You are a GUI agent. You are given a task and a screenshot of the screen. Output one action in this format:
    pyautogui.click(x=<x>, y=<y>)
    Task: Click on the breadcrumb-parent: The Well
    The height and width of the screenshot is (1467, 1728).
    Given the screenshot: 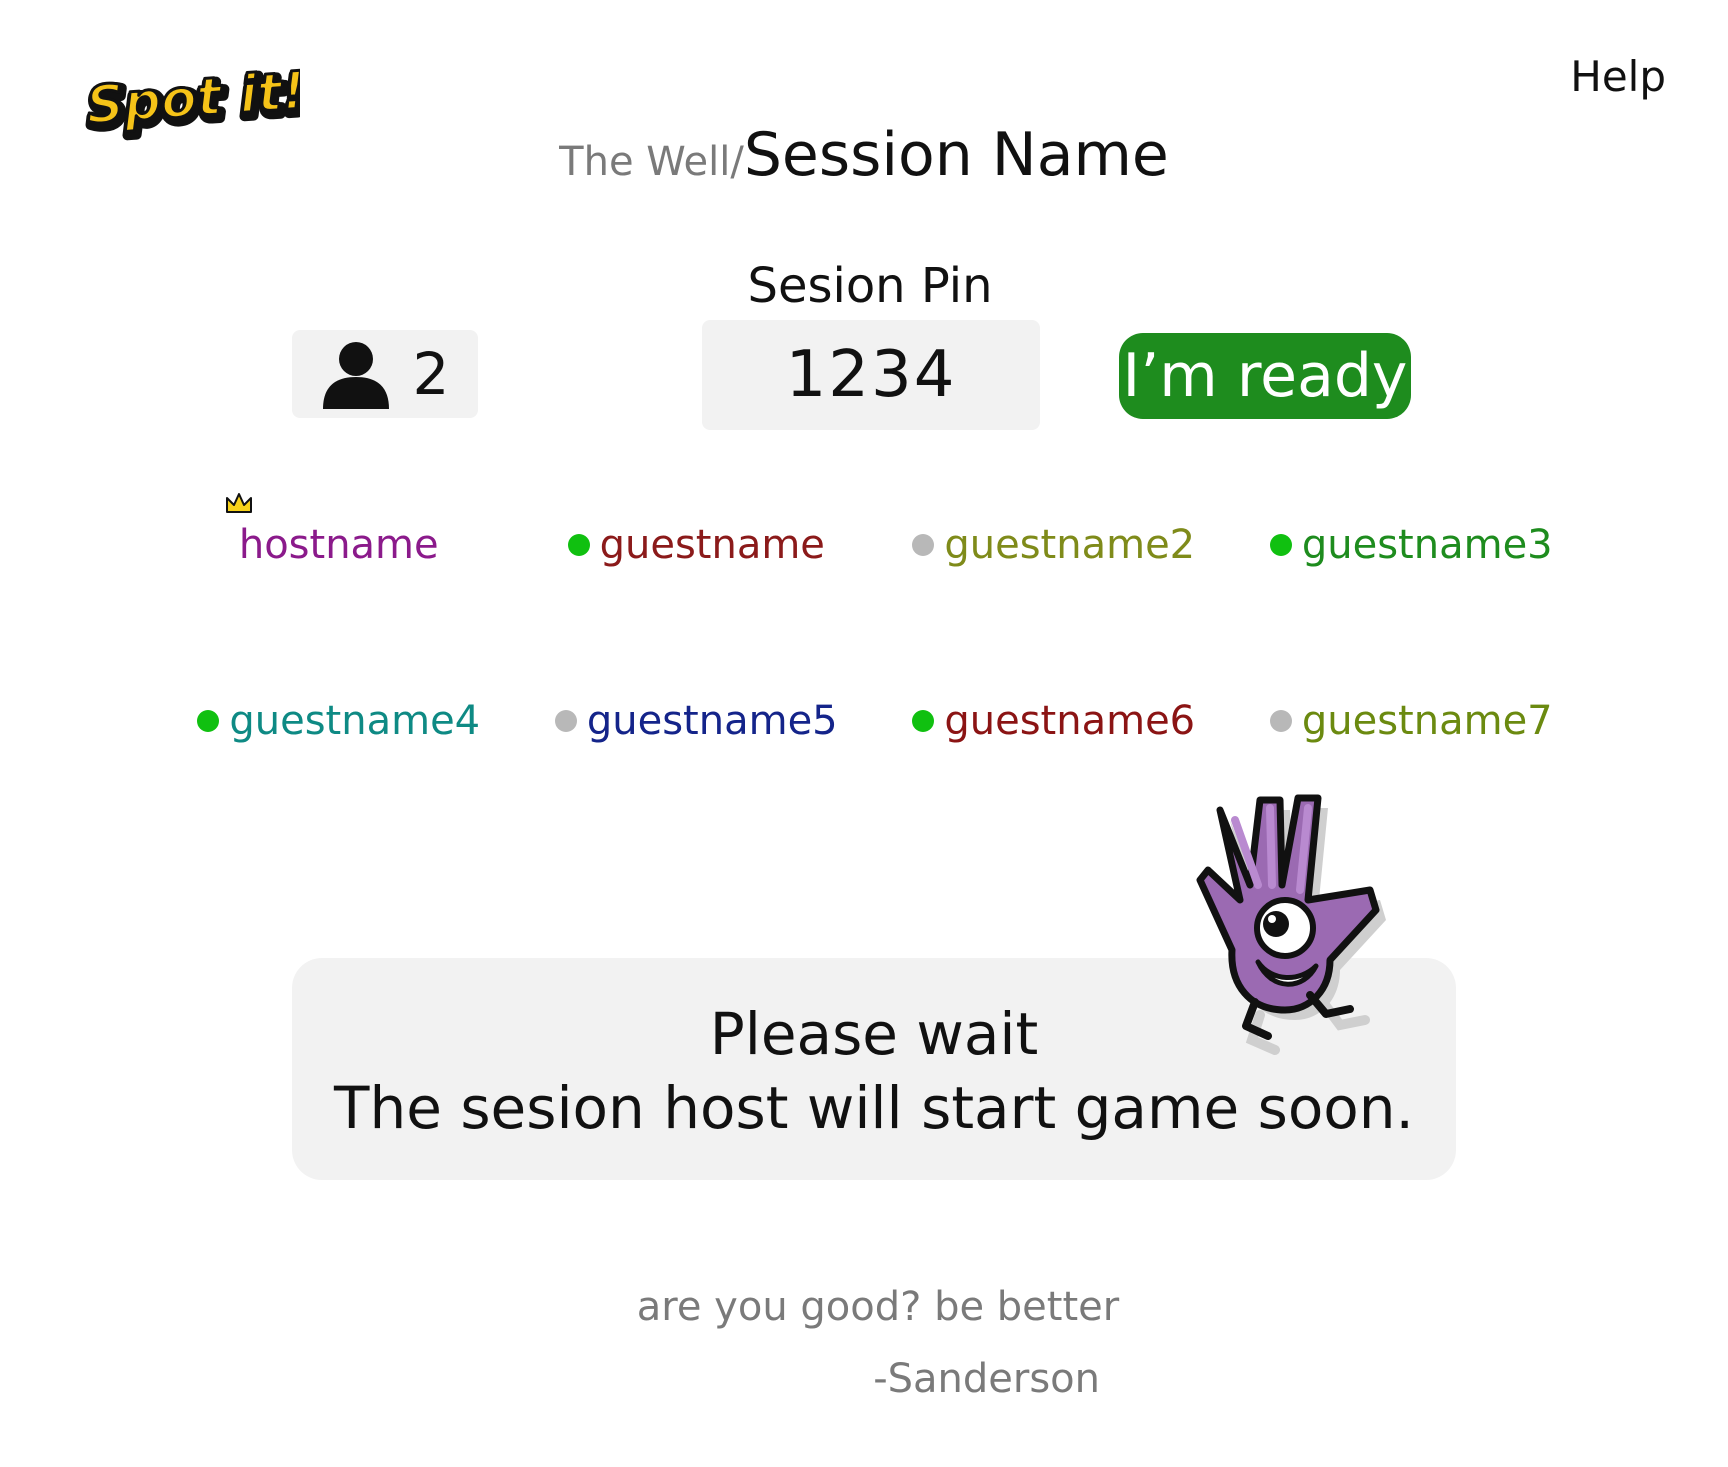 What is the action you would take?
    pyautogui.click(x=644, y=162)
    